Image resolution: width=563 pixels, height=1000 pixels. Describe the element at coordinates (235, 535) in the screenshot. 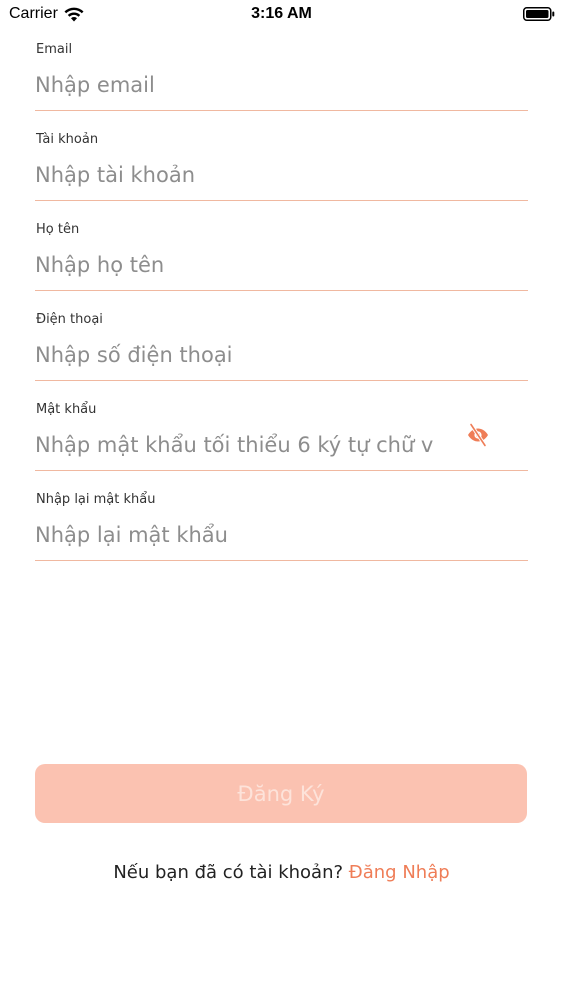

I see `confirm-password-field` at that location.